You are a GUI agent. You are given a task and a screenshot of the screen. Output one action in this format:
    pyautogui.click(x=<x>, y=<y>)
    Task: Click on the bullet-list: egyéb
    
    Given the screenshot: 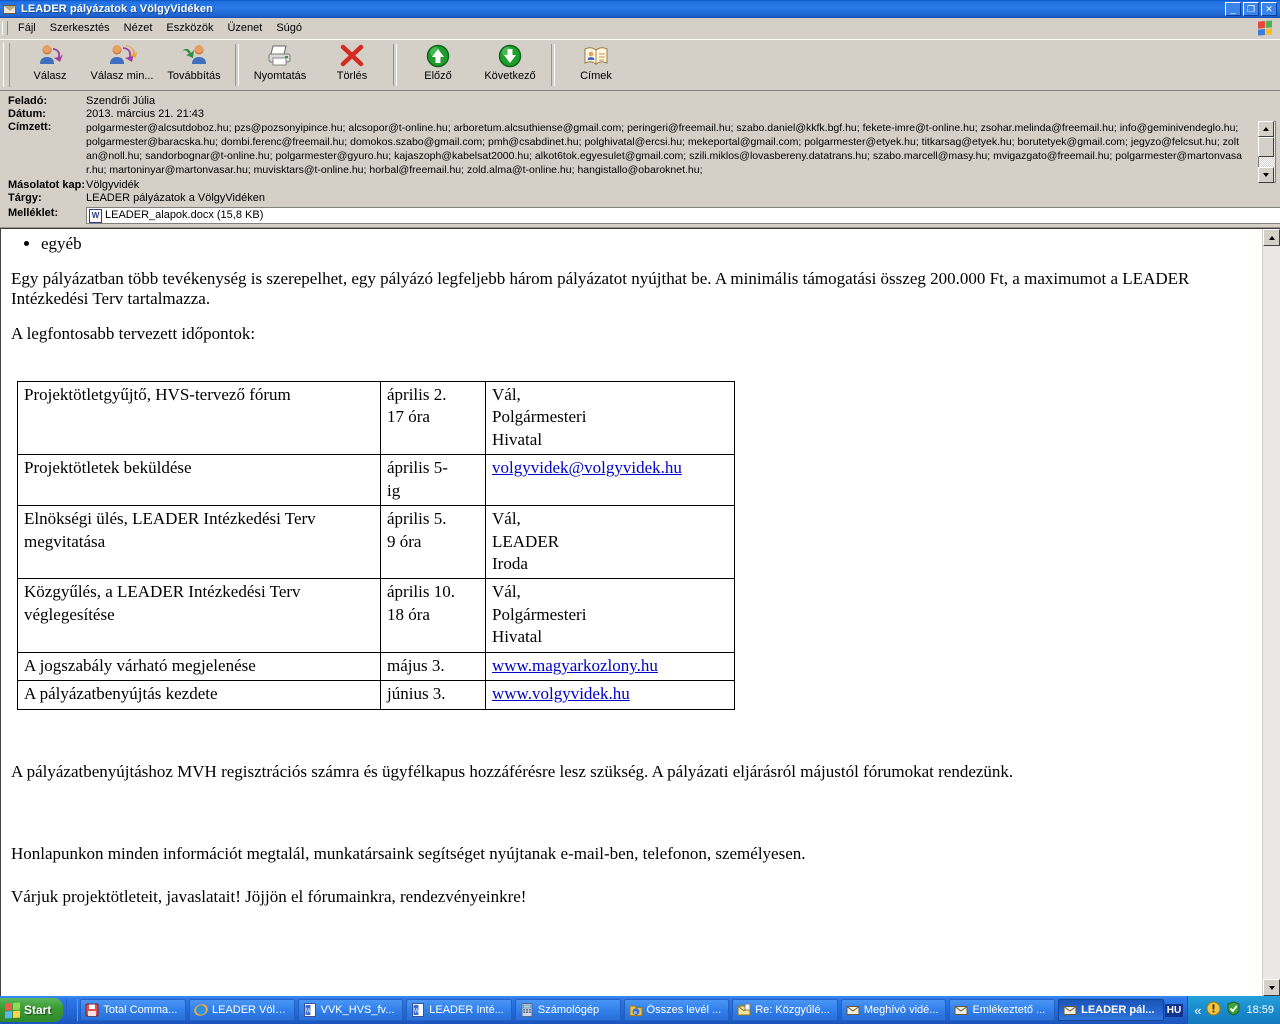 What is the action you would take?
    pyautogui.click(x=633, y=244)
    